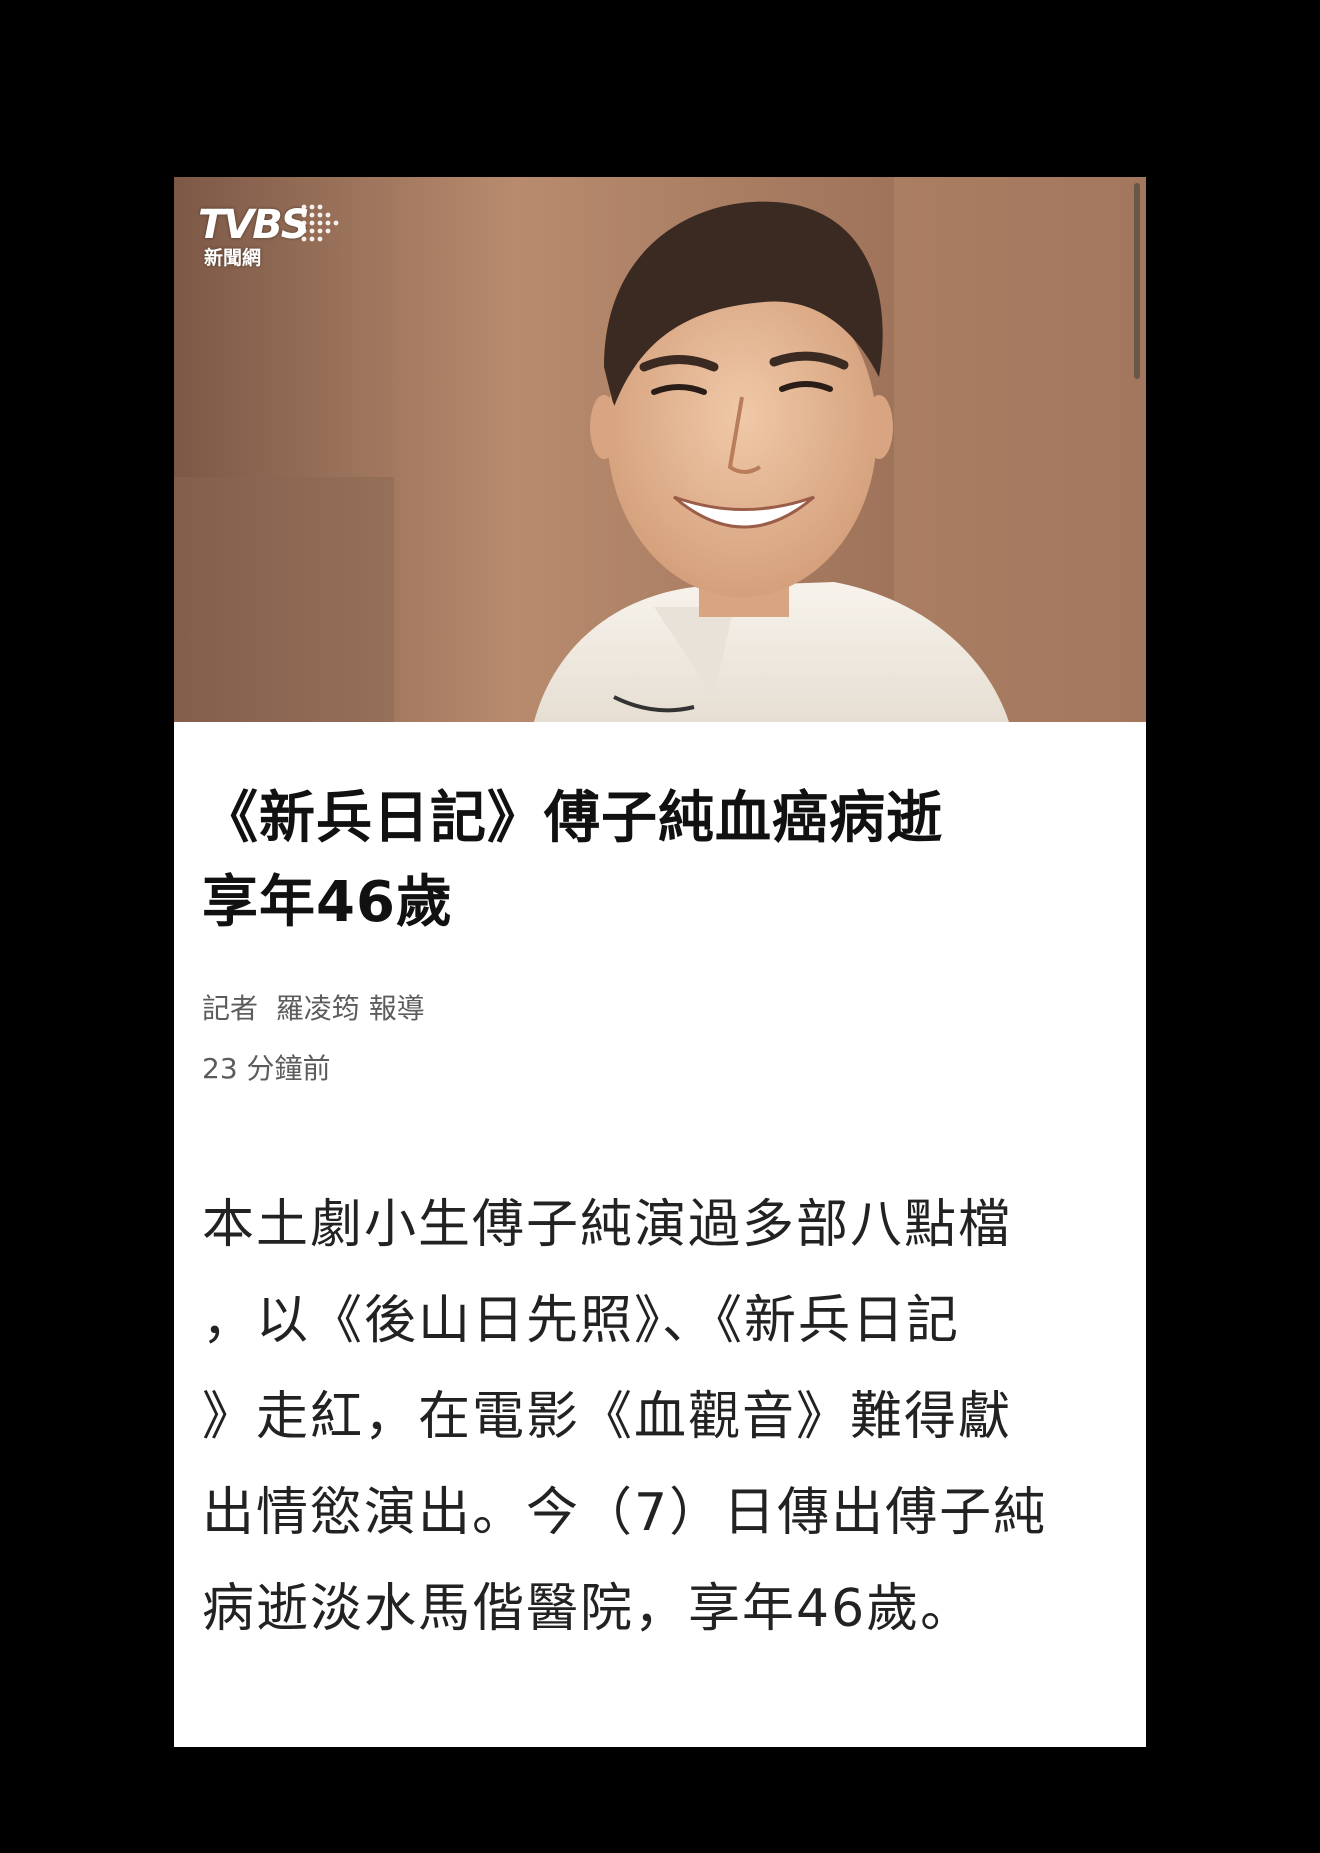 The height and width of the screenshot is (1853, 1320). What do you see at coordinates (254, 225) in the screenshot?
I see `tvbs-logo-text: TVBS` at bounding box center [254, 225].